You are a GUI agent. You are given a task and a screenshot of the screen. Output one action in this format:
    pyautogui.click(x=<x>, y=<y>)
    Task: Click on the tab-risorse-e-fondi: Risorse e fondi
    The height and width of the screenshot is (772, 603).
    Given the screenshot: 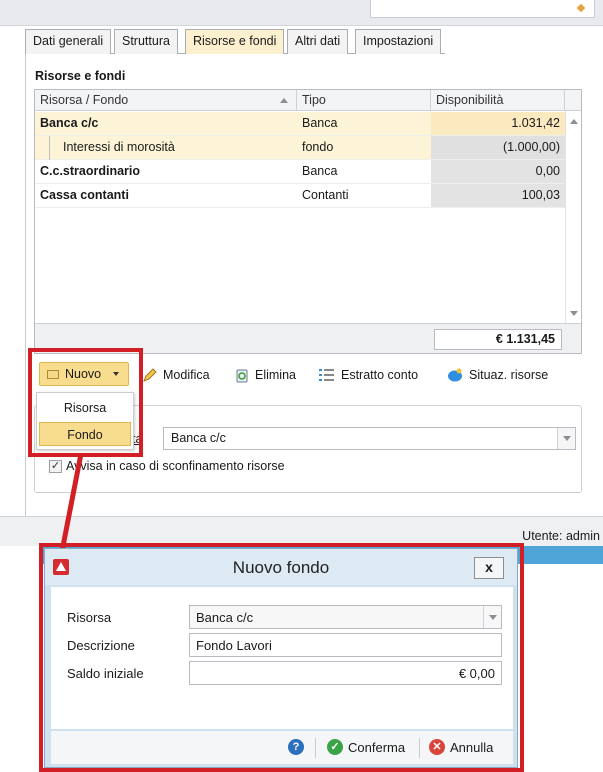 What is the action you would take?
    pyautogui.click(x=235, y=42)
    